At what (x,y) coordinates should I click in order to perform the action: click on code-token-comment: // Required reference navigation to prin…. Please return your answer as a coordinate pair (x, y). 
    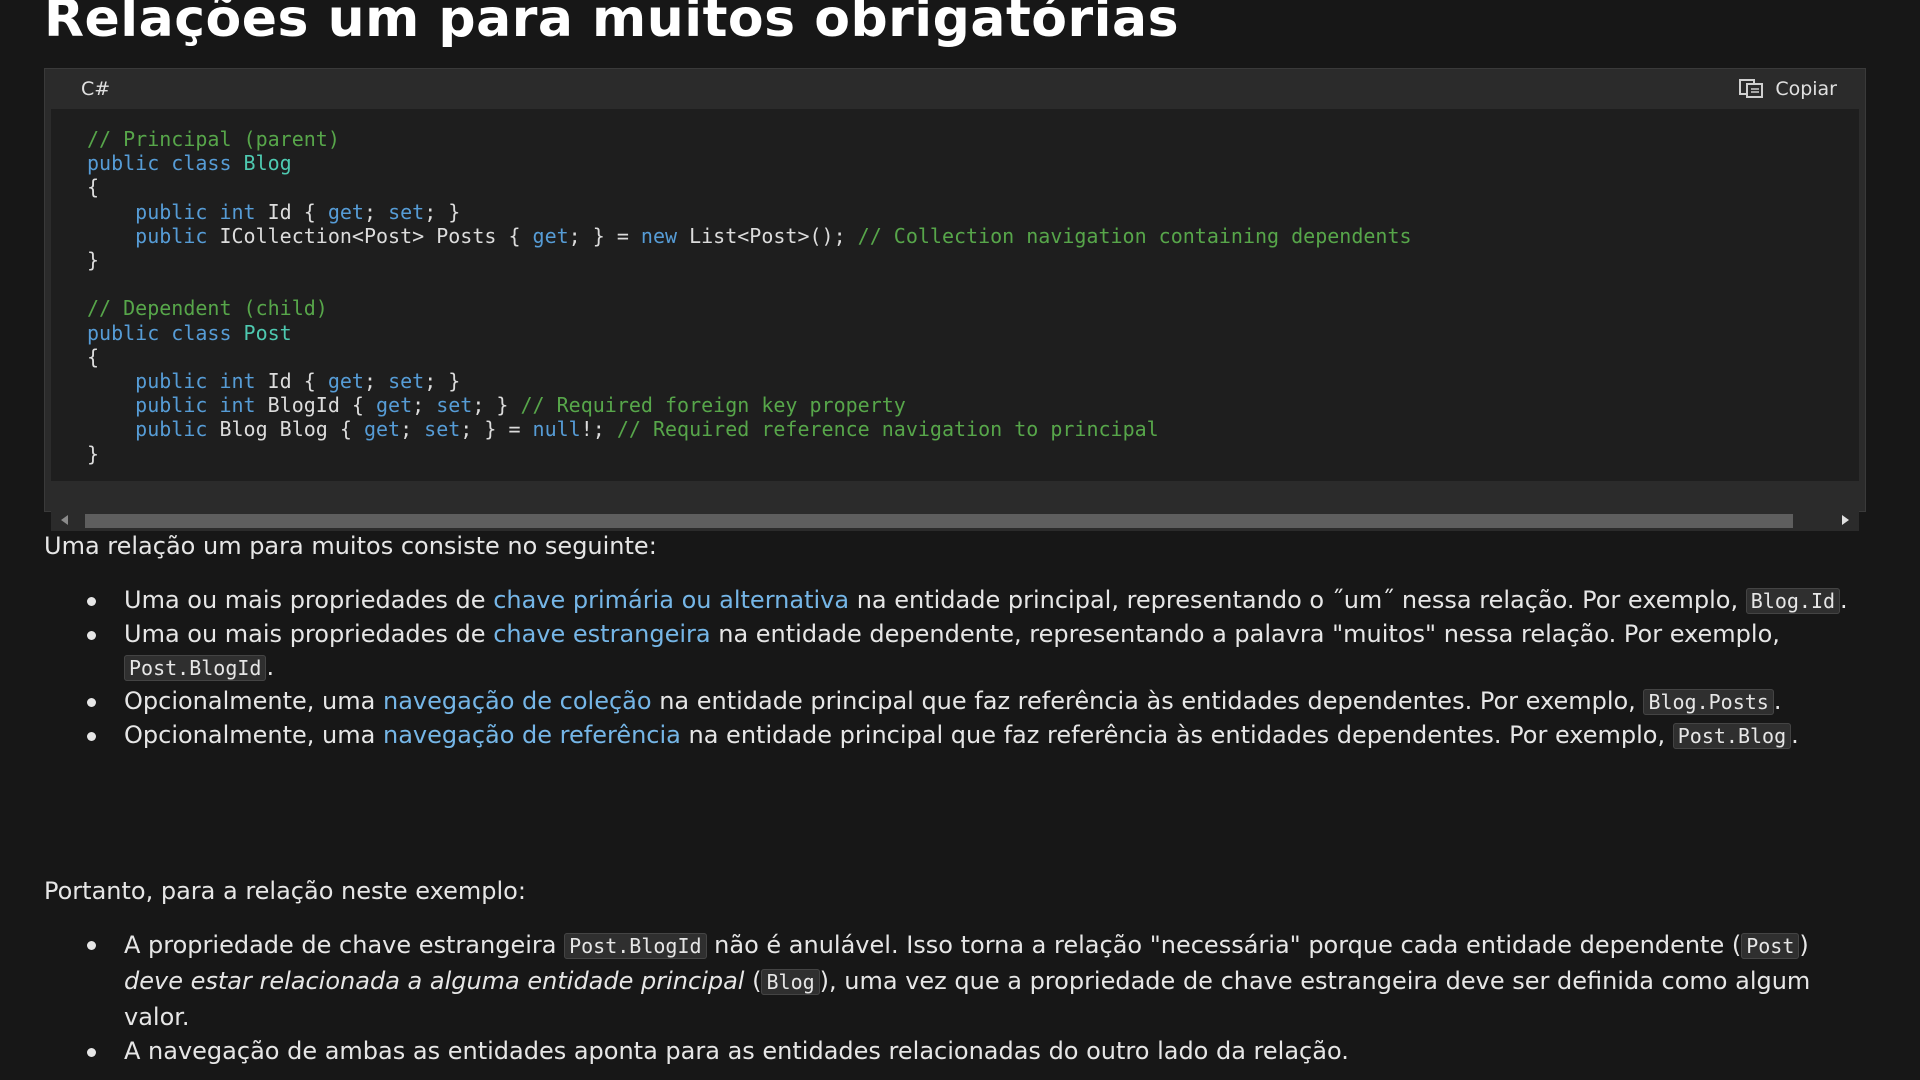
    Looking at the image, I should click on (887, 429).